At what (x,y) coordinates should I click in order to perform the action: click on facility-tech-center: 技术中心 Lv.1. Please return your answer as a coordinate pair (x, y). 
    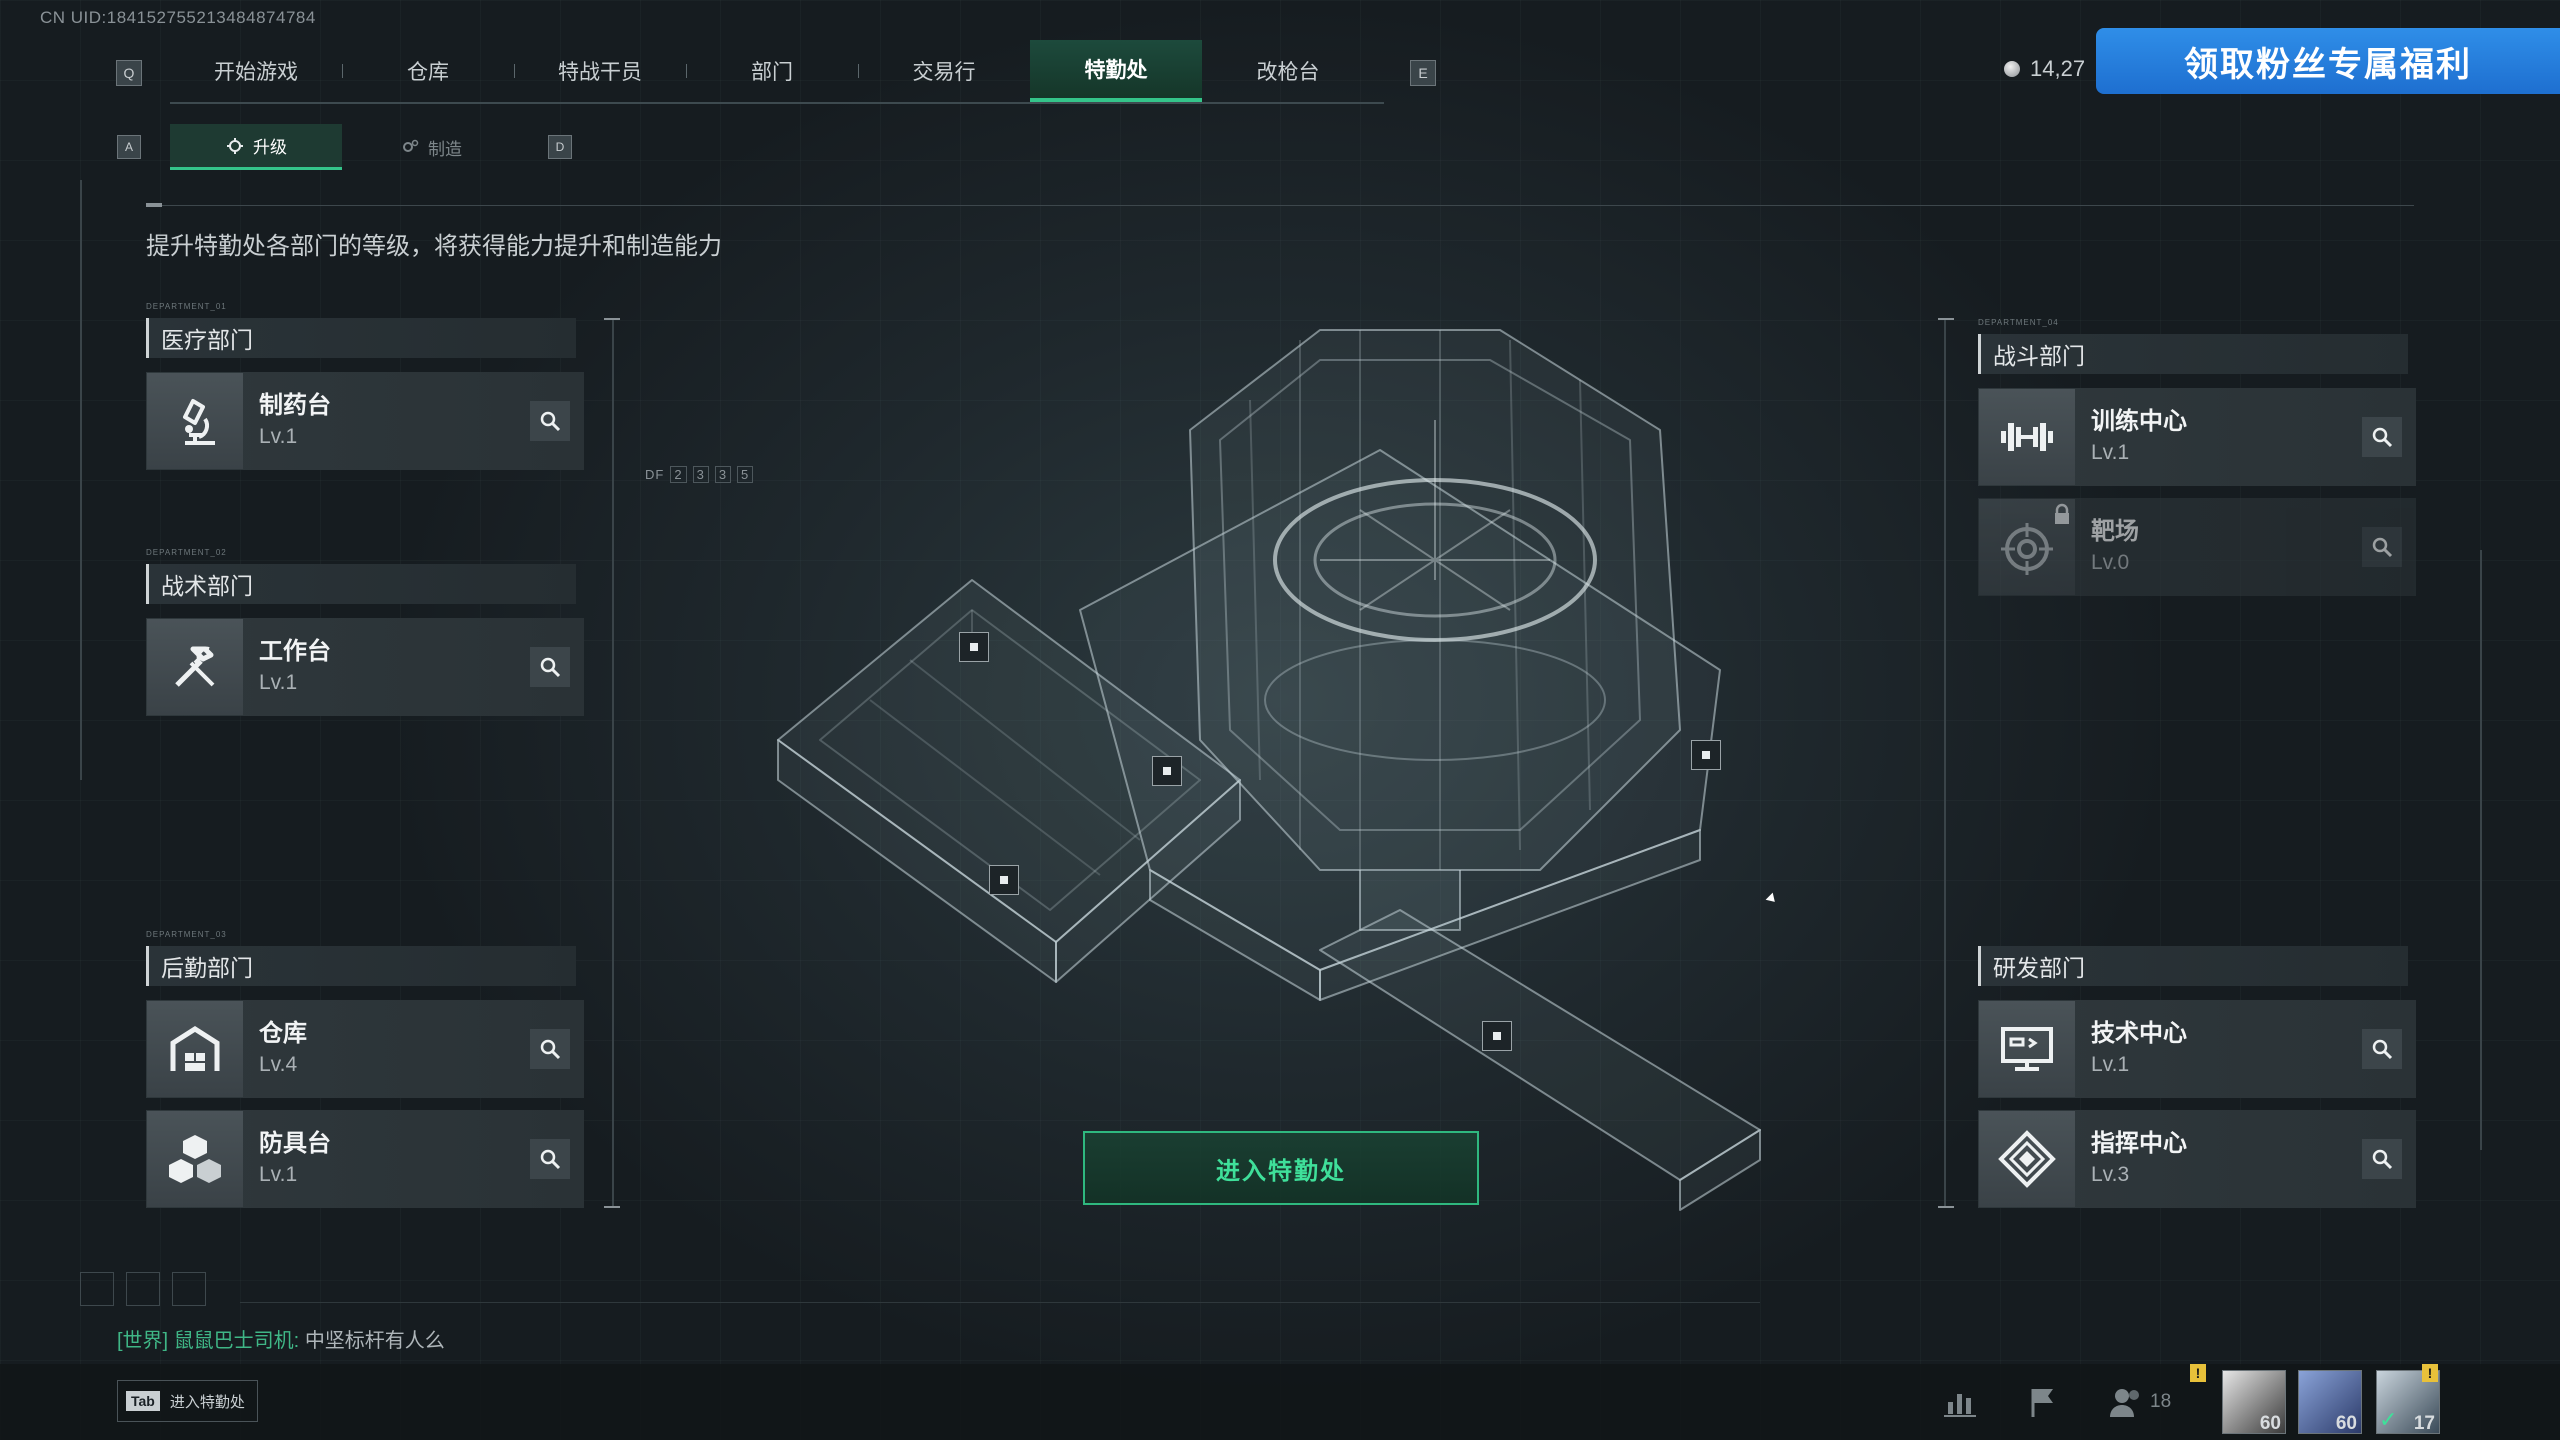
    Looking at the image, I should click on (2197, 1049).